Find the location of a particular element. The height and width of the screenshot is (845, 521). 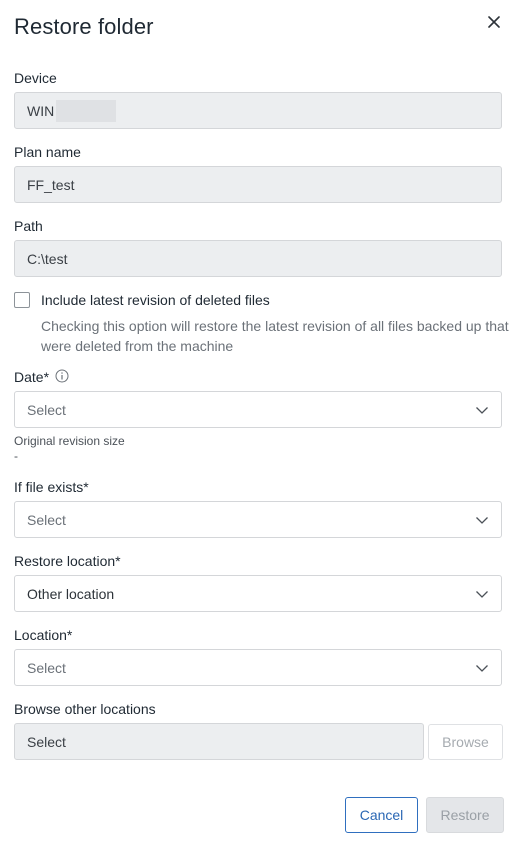

if-file-exists-label: If file exists* is located at coordinates (51, 487).